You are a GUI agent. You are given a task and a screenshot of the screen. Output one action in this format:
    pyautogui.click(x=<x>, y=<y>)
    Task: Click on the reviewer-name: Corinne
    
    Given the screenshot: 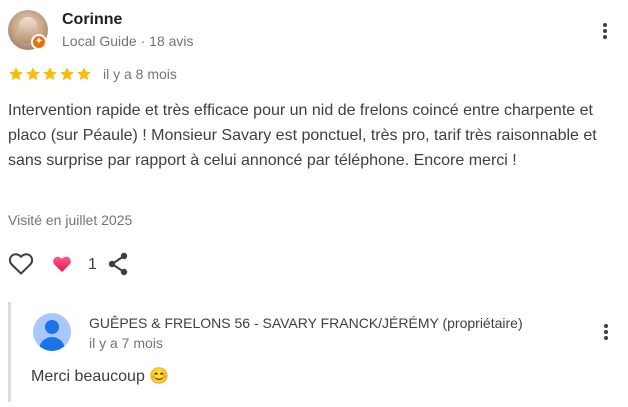 What is the action you would take?
    pyautogui.click(x=92, y=20)
    